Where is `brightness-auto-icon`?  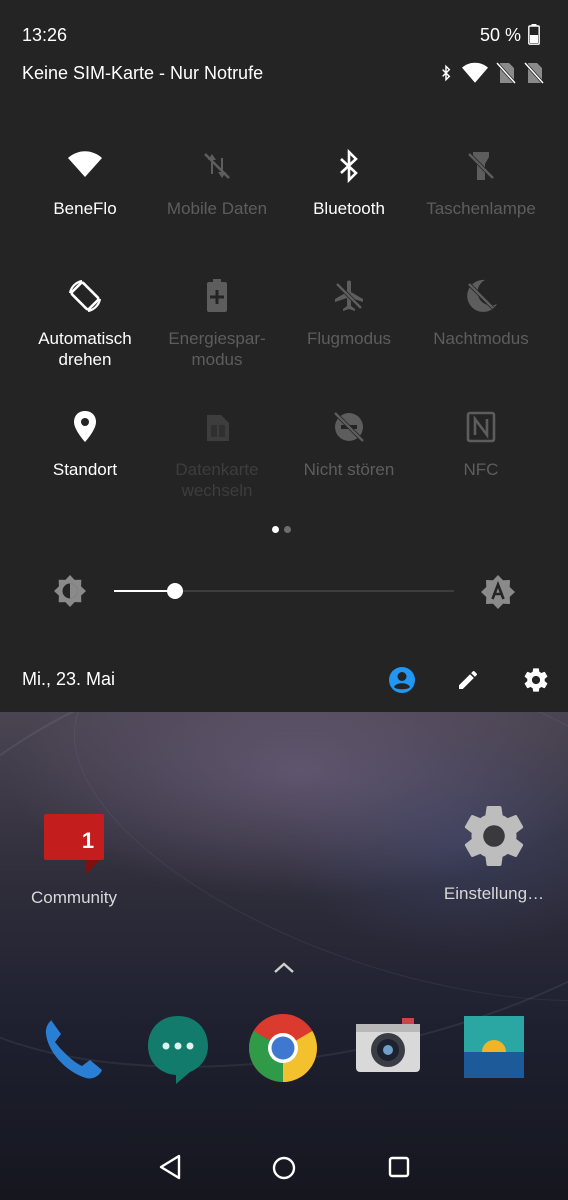
brightness-auto-icon is located at coordinates (498, 592).